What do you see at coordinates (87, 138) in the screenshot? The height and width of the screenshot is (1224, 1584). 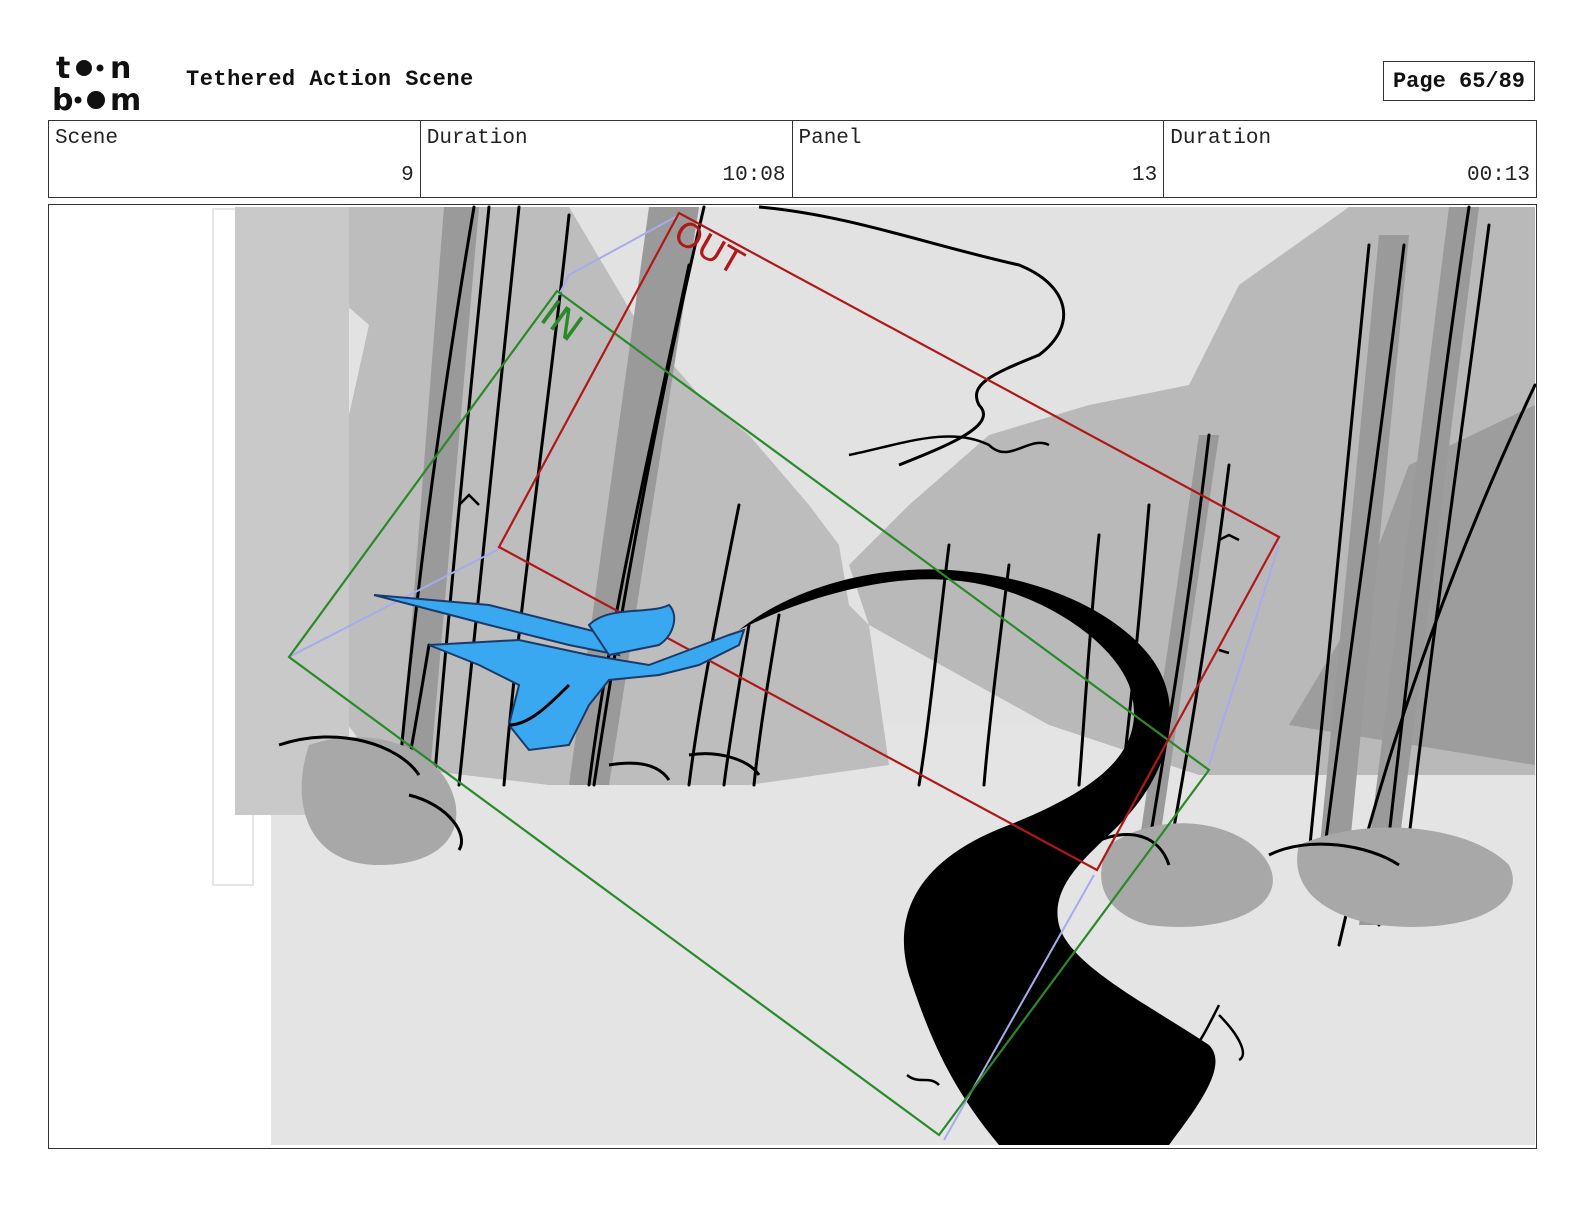 I see `scene-label: Scene` at bounding box center [87, 138].